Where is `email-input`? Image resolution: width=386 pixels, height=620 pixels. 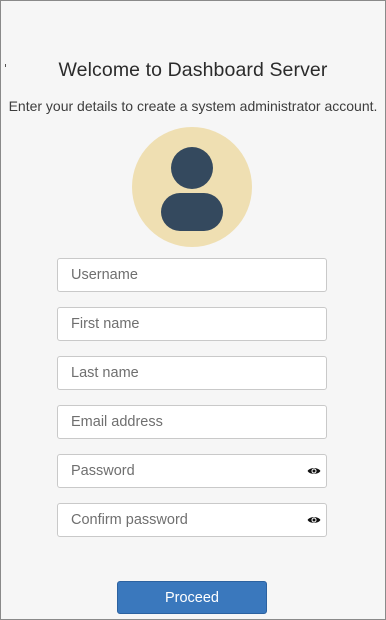 email-input is located at coordinates (192, 422).